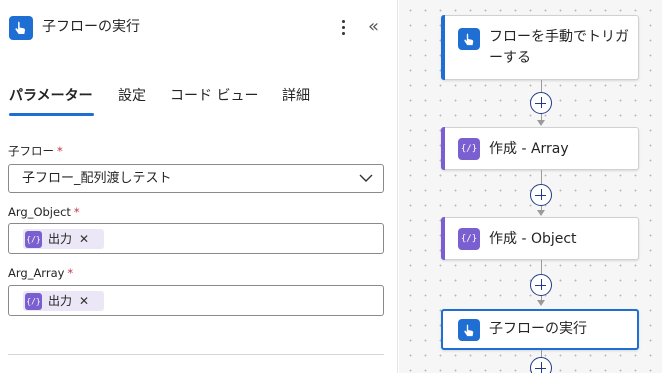 Image resolution: width=662 pixels, height=373 pixels. I want to click on node-title: 子フローの実行, so click(538, 329).